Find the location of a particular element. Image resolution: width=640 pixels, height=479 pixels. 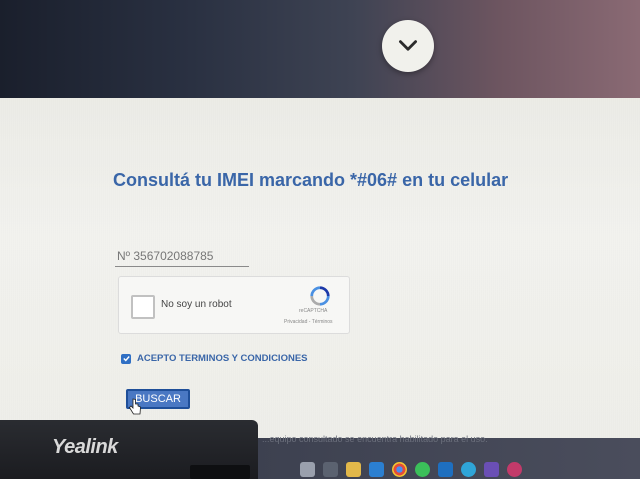

hand-cursor-icon is located at coordinates (134, 406).